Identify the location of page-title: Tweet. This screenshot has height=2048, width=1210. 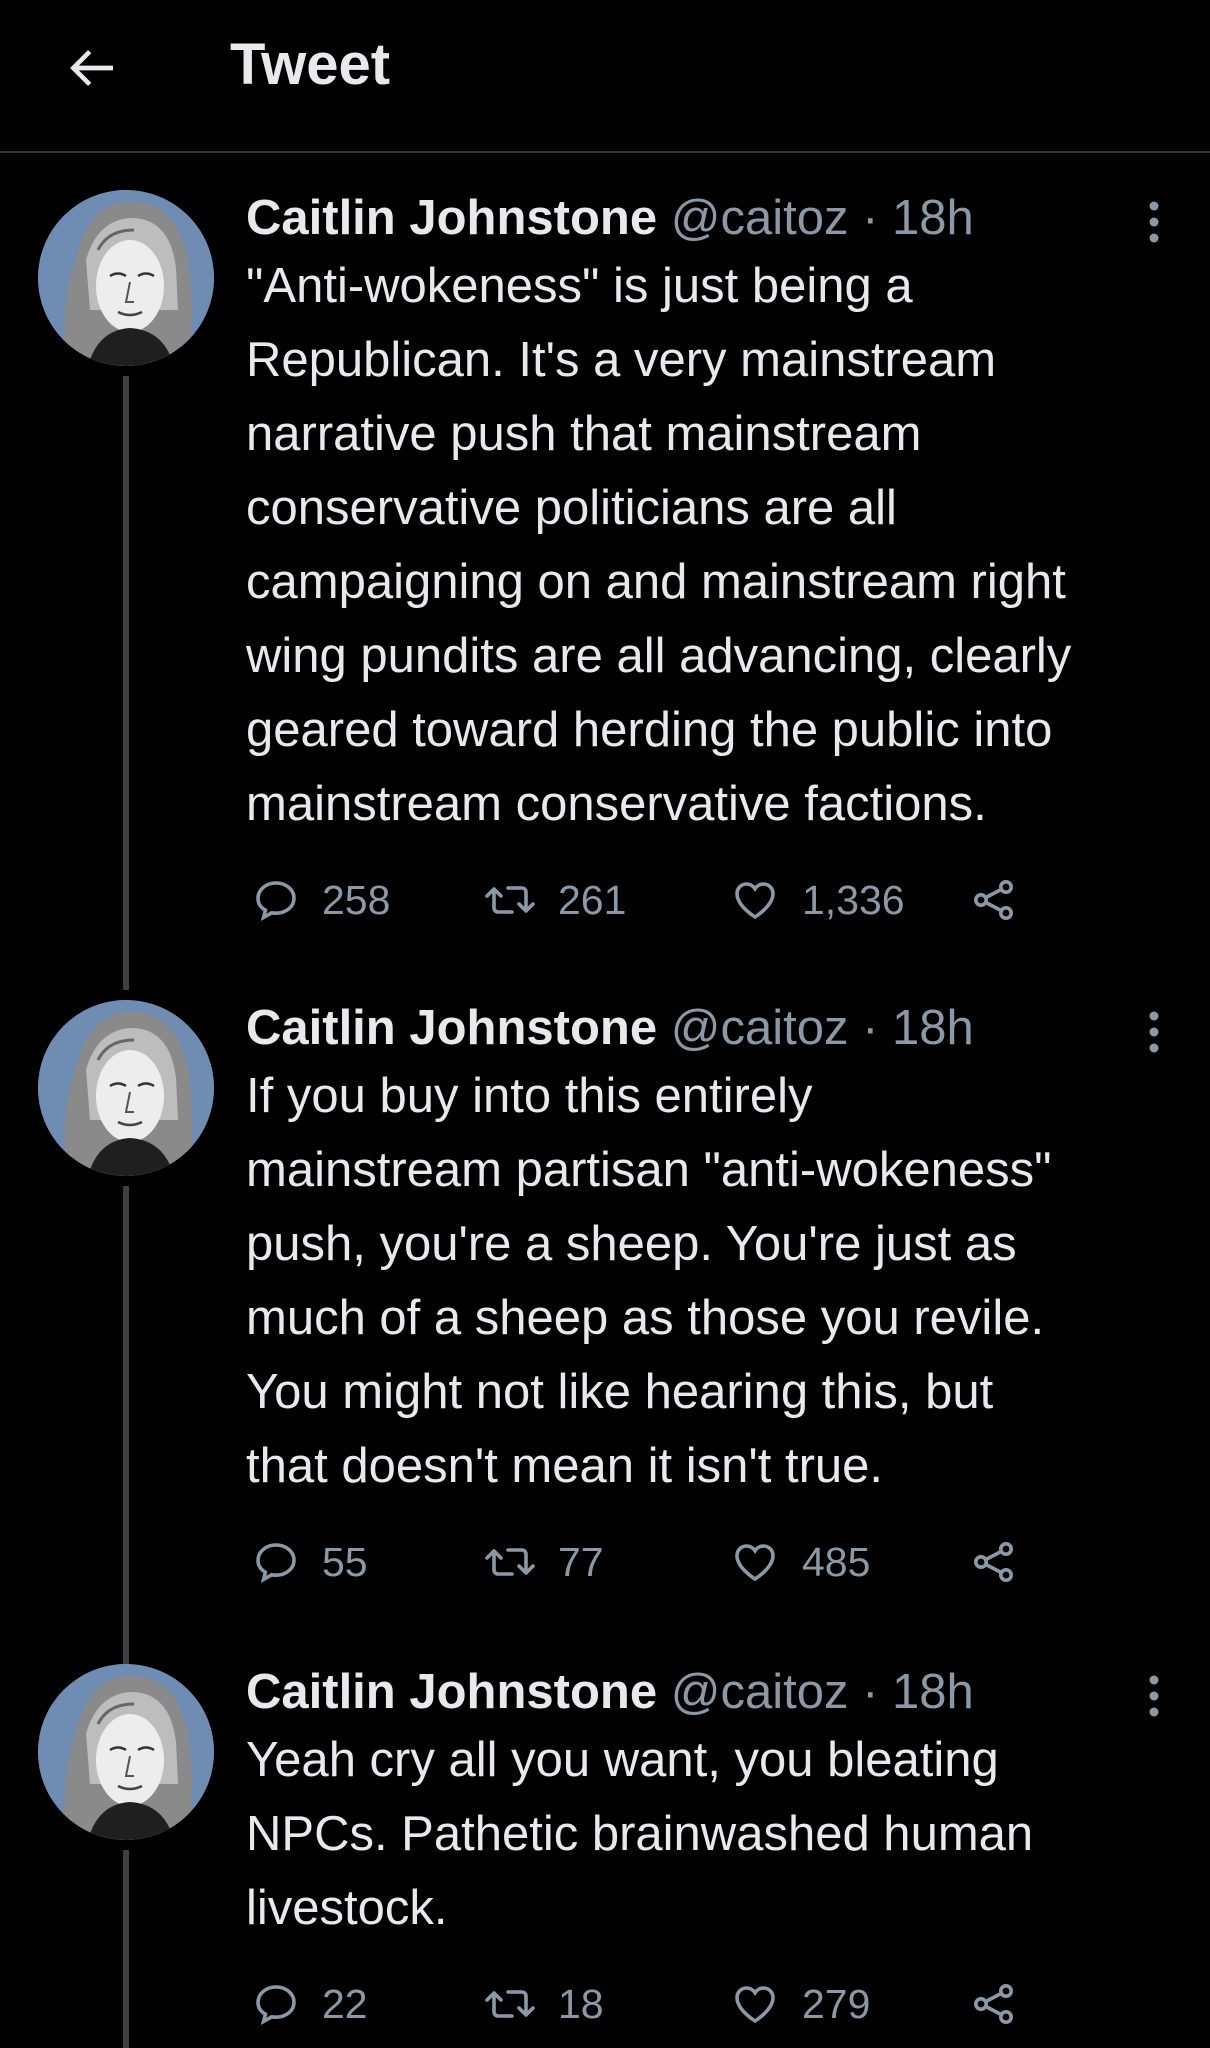
(310, 64).